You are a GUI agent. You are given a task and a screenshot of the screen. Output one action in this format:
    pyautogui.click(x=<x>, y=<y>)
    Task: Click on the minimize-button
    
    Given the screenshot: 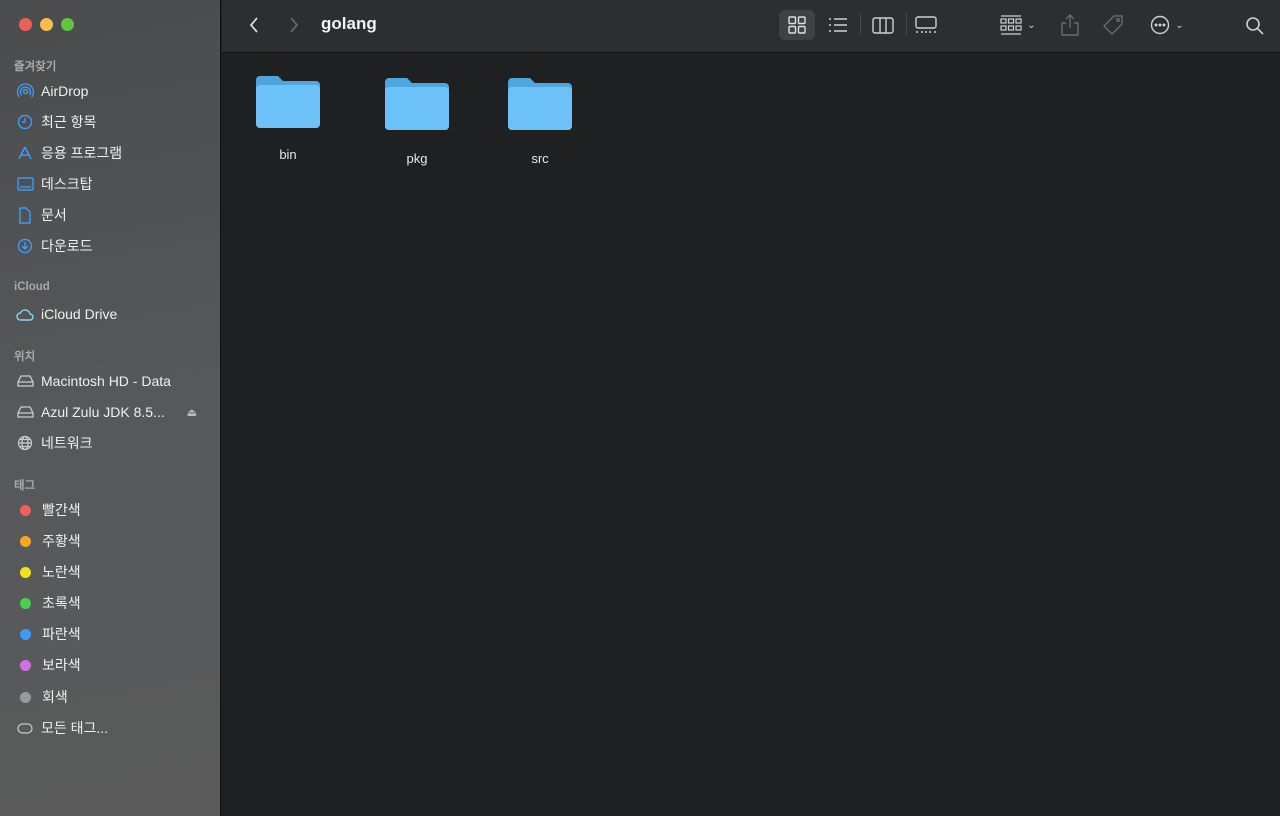 What is the action you would take?
    pyautogui.click(x=46, y=24)
    